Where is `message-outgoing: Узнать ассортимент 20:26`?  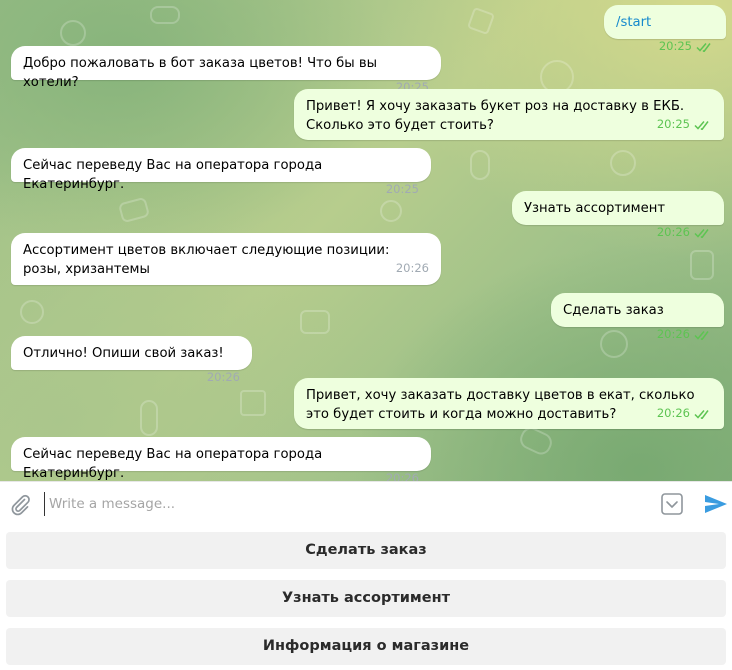
message-outgoing: Узнать ассортимент 20:26 is located at coordinates (618, 215).